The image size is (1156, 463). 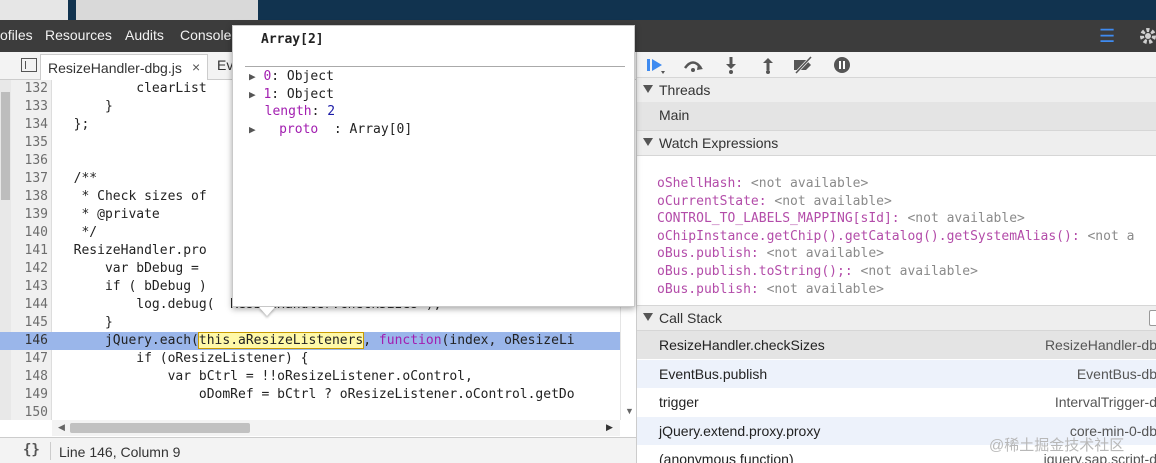 I want to click on navigator-toggle-icon, so click(x=29, y=65).